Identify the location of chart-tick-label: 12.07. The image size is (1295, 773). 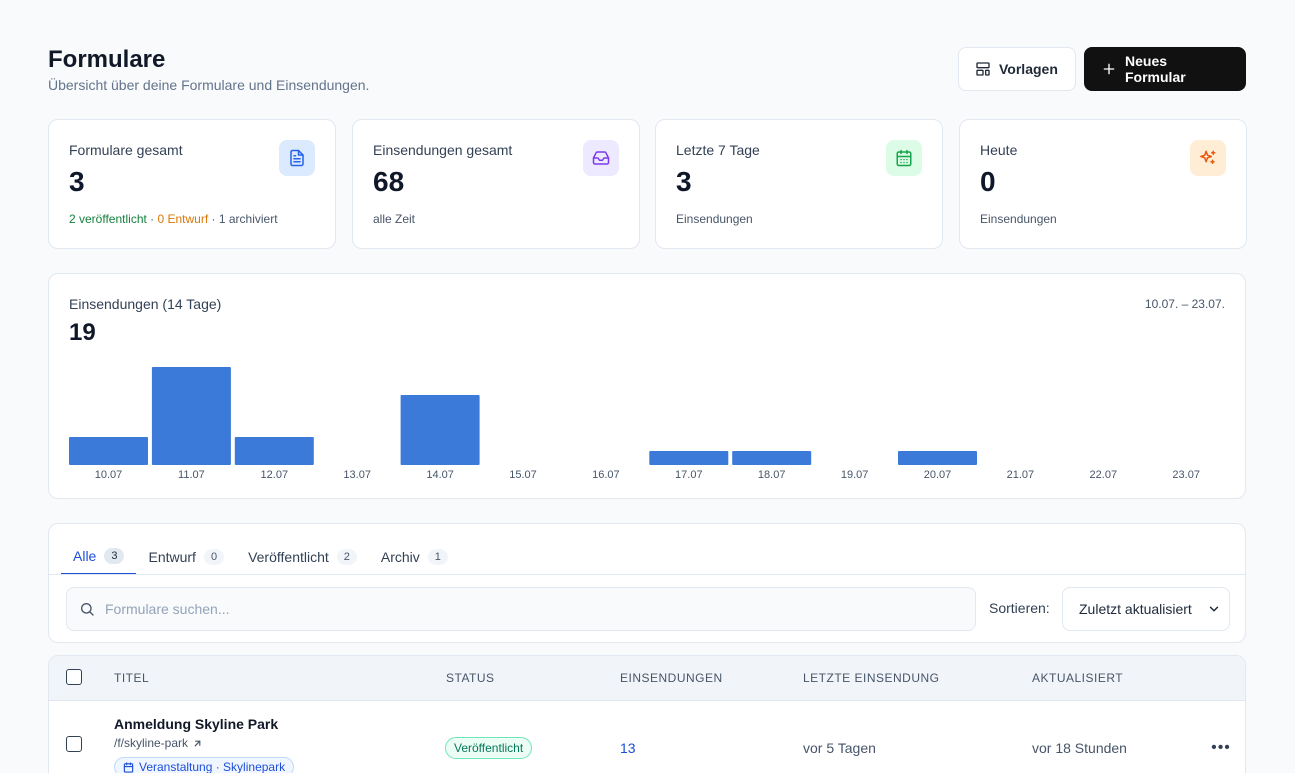
(275, 475).